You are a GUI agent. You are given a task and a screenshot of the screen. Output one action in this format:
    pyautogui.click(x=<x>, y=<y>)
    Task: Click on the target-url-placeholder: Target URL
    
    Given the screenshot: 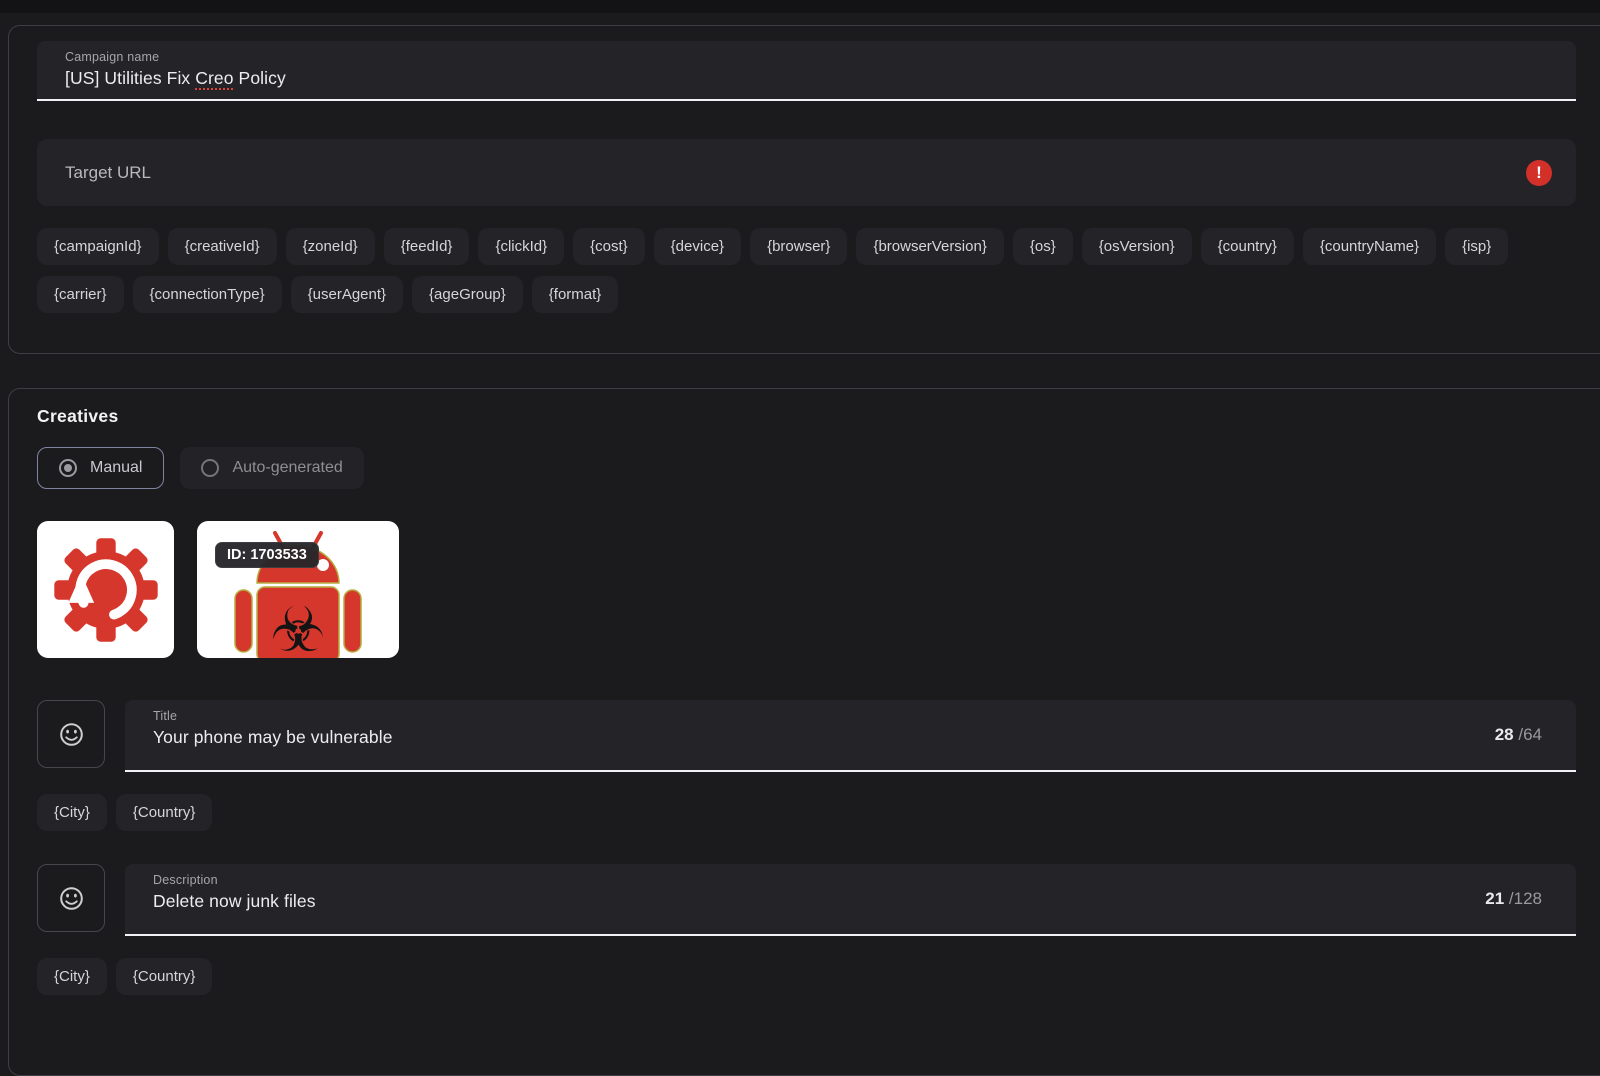 What is the action you would take?
    pyautogui.click(x=108, y=172)
    